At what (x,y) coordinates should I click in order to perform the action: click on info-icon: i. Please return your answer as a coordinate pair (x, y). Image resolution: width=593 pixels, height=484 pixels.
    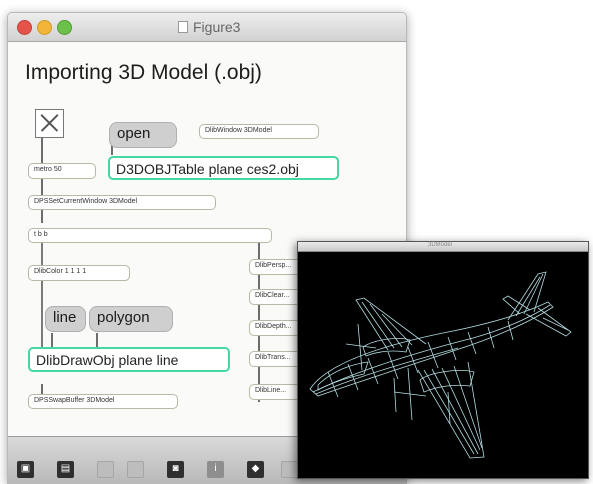
    Looking at the image, I should click on (215, 469).